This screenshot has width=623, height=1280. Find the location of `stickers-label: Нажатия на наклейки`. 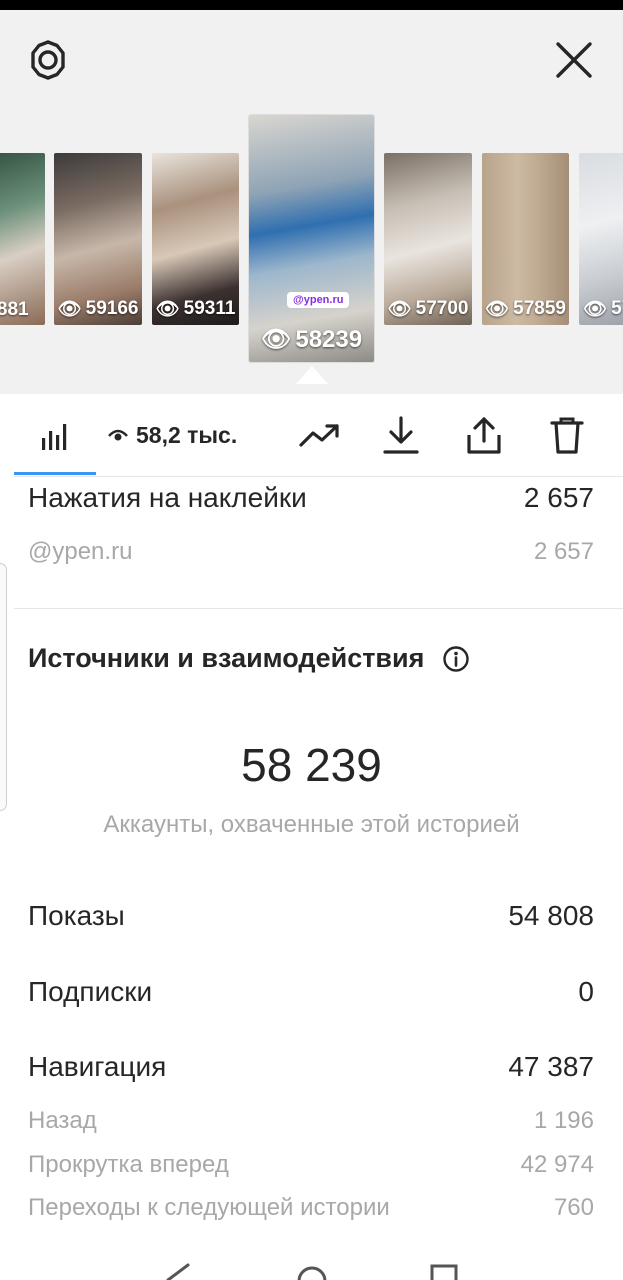

stickers-label: Нажатия на наклейки is located at coordinates (167, 497).